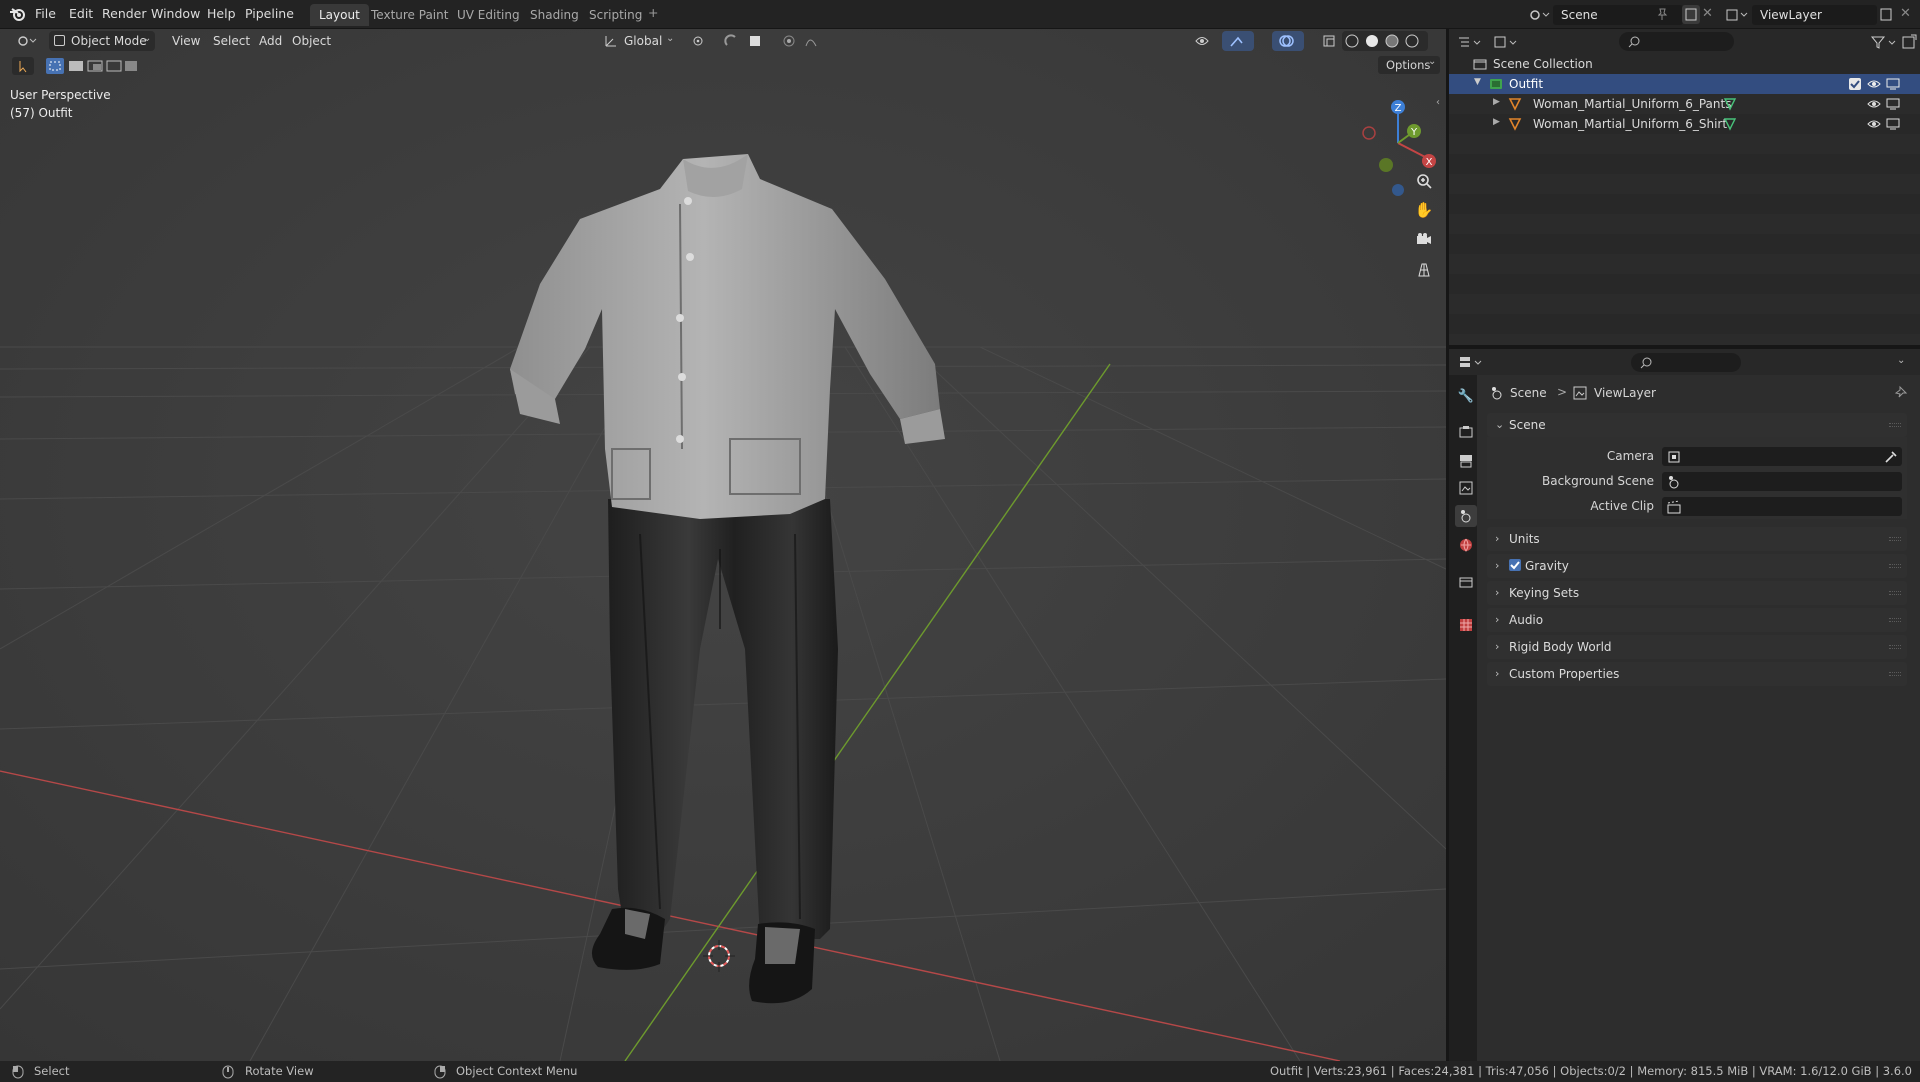 The width and height of the screenshot is (1920, 1082). I want to click on background-scene-field, so click(1782, 481).